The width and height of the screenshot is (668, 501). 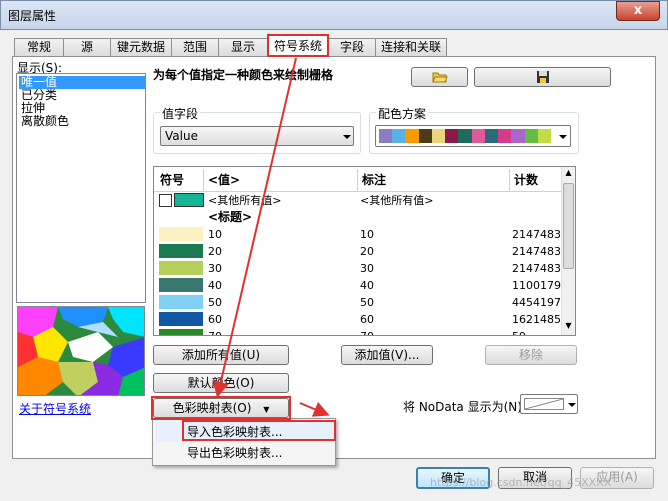 What do you see at coordinates (538, 234) in the screenshot?
I see `cell-count: 21474836` at bounding box center [538, 234].